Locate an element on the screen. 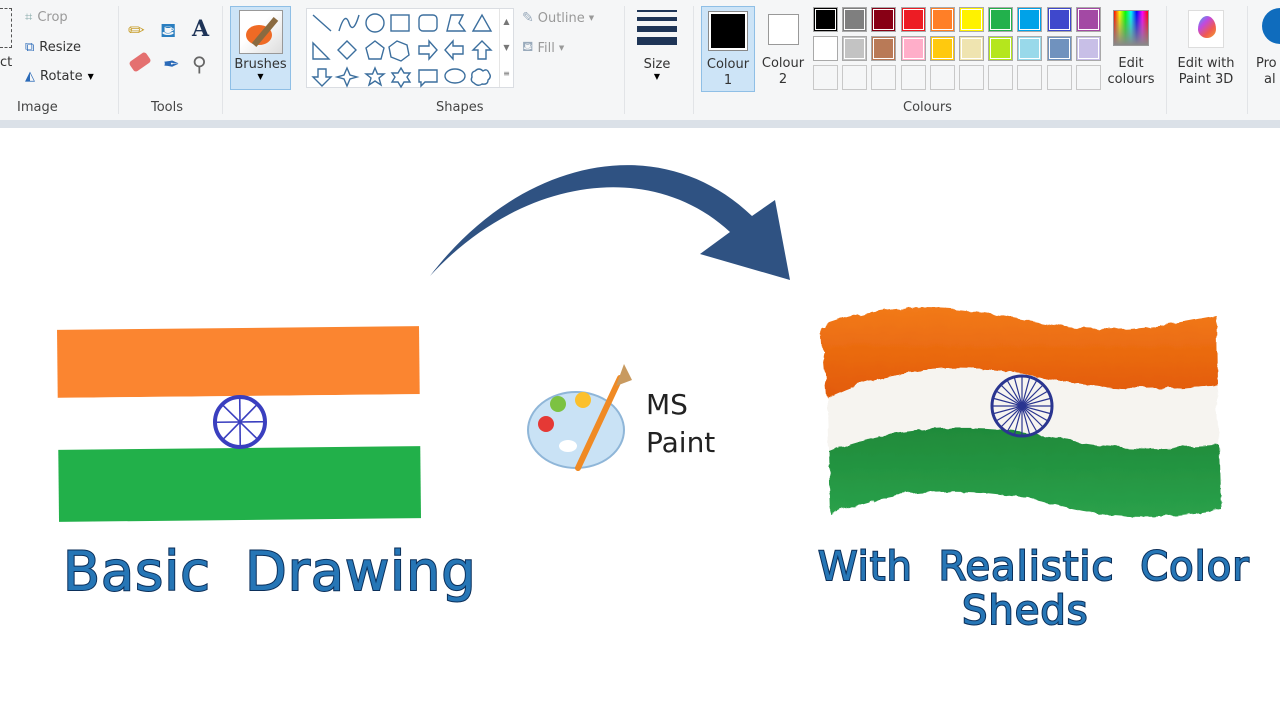  realistic-flag is located at coordinates (1020, 411).